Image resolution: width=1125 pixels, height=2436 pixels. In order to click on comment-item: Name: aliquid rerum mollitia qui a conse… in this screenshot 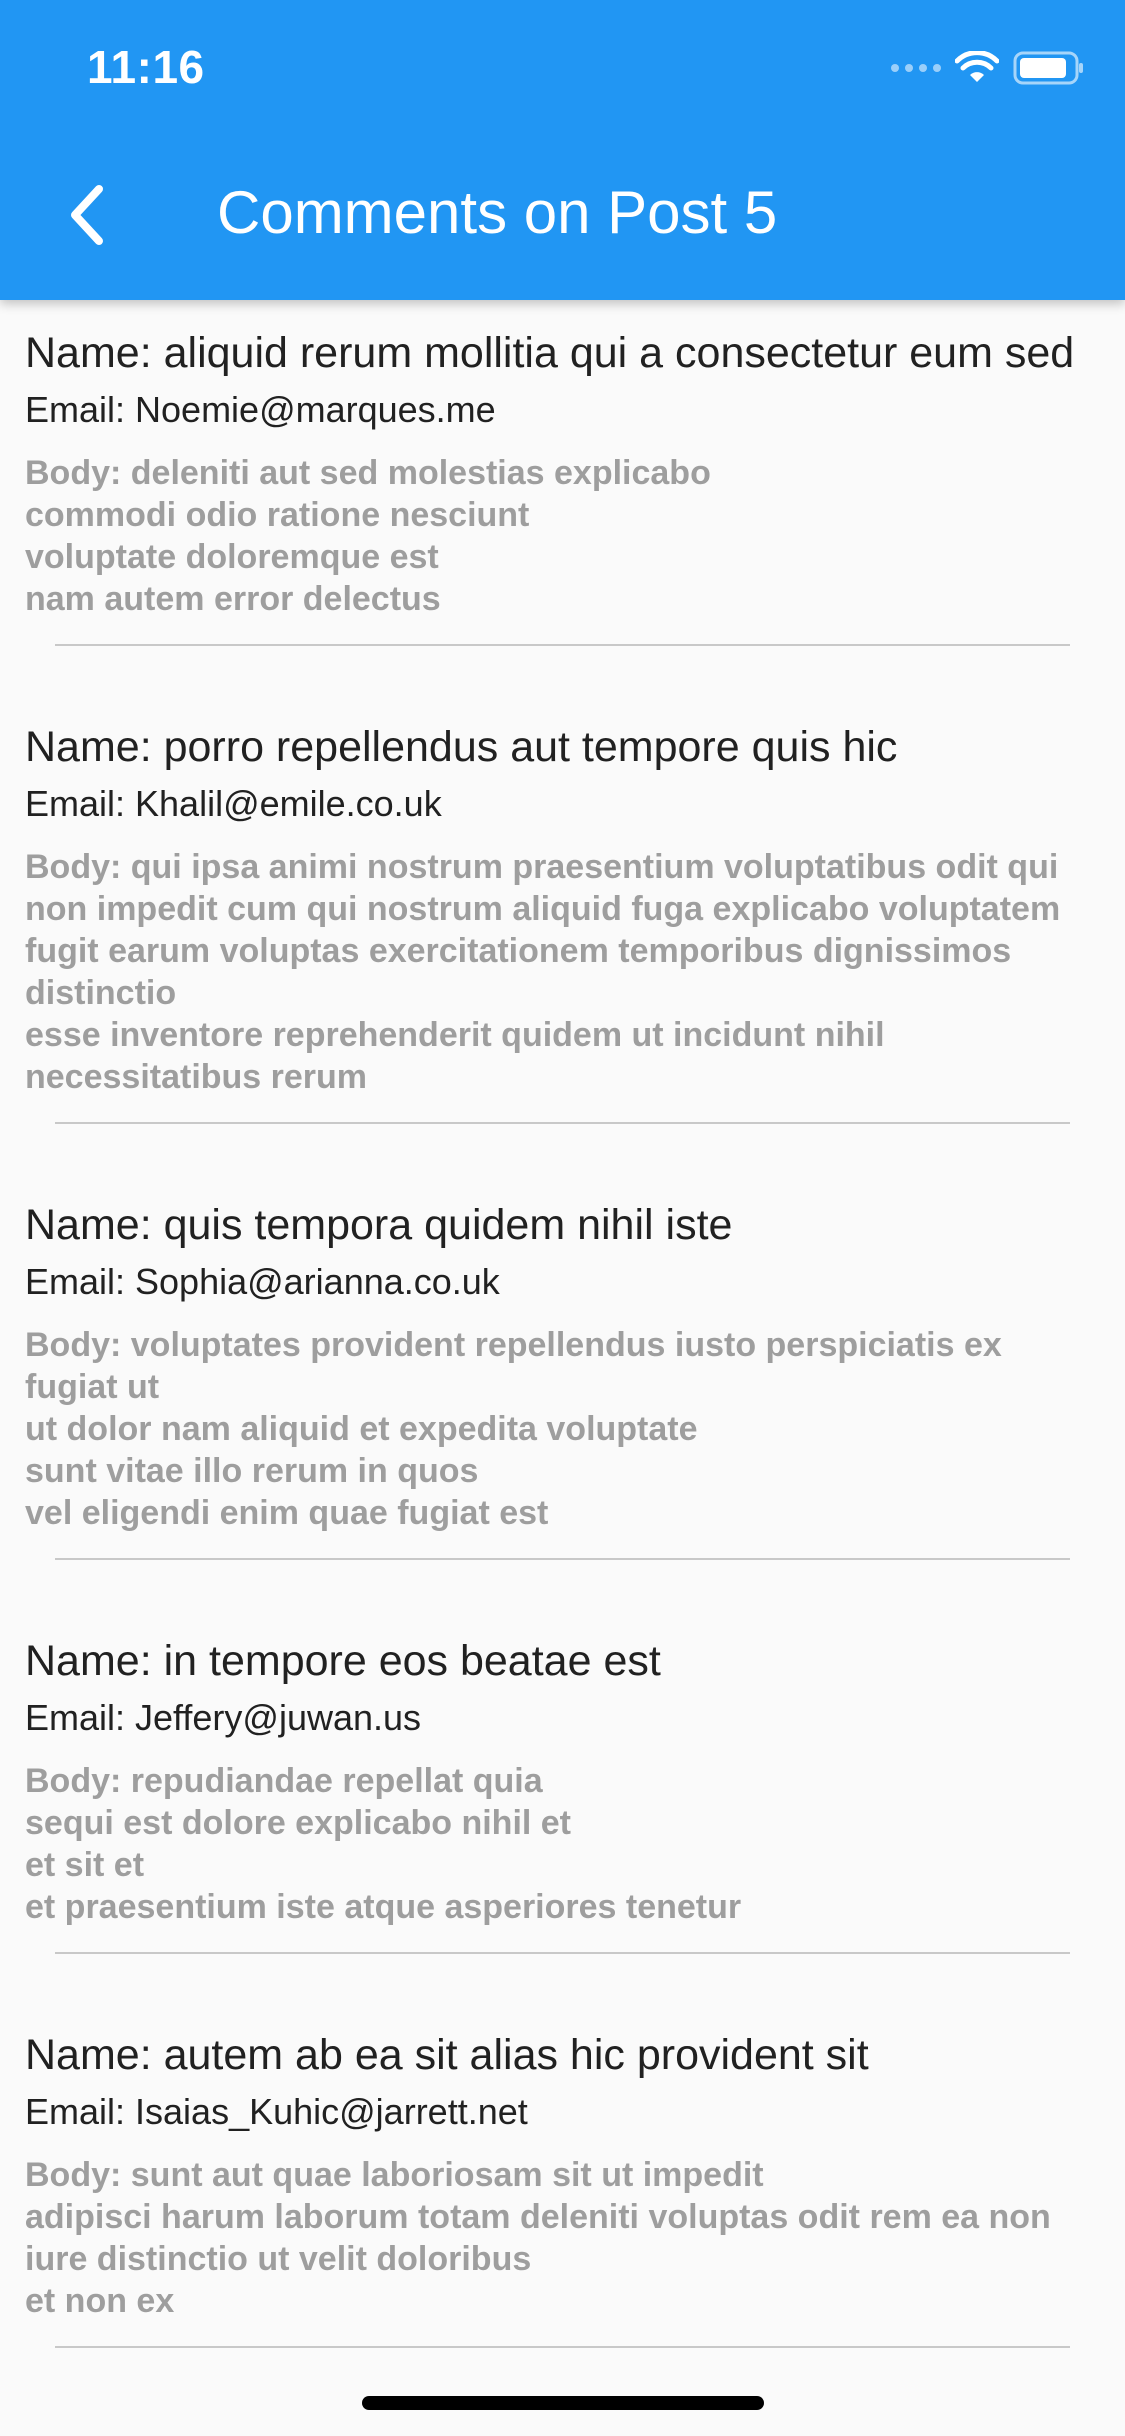, I will do `click(562, 460)`.